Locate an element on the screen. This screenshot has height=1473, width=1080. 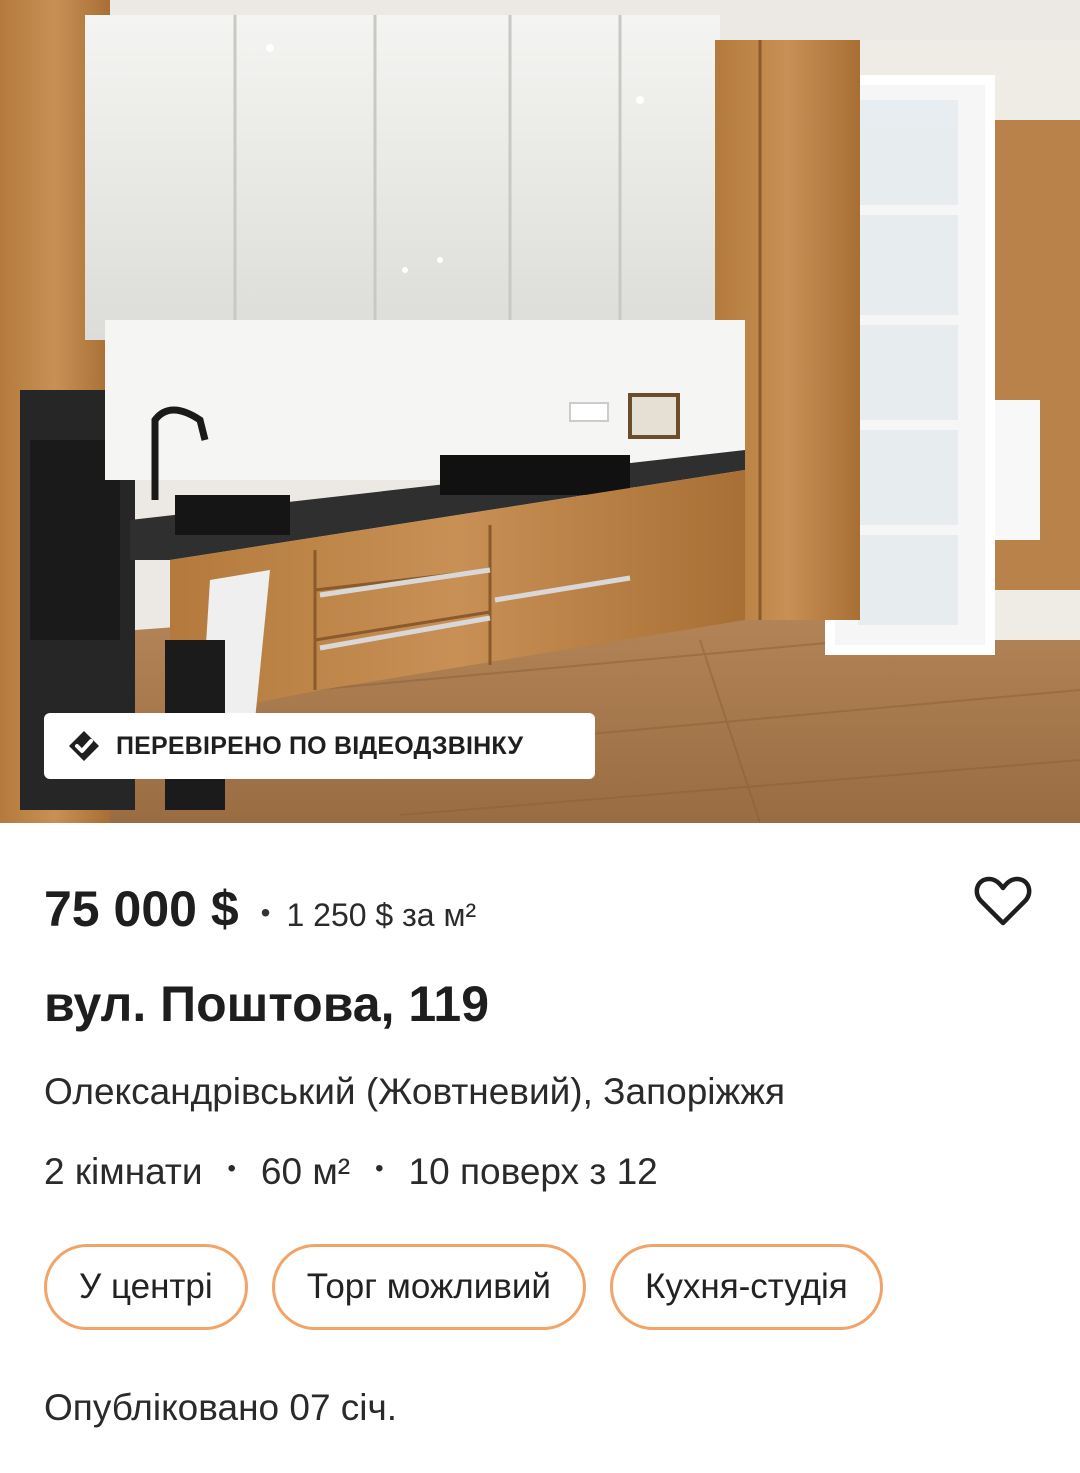
price-row: 75 000 $ • 1 250 $ за м² is located at coordinates (260, 909).